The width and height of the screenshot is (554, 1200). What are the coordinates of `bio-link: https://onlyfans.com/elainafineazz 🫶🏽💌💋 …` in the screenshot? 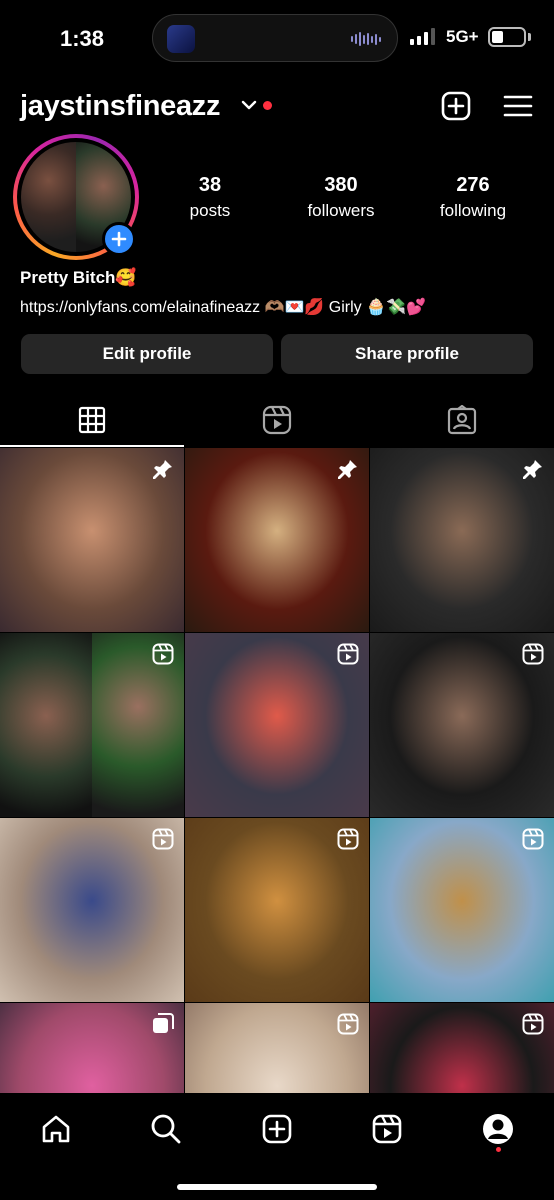 It's located at (223, 307).